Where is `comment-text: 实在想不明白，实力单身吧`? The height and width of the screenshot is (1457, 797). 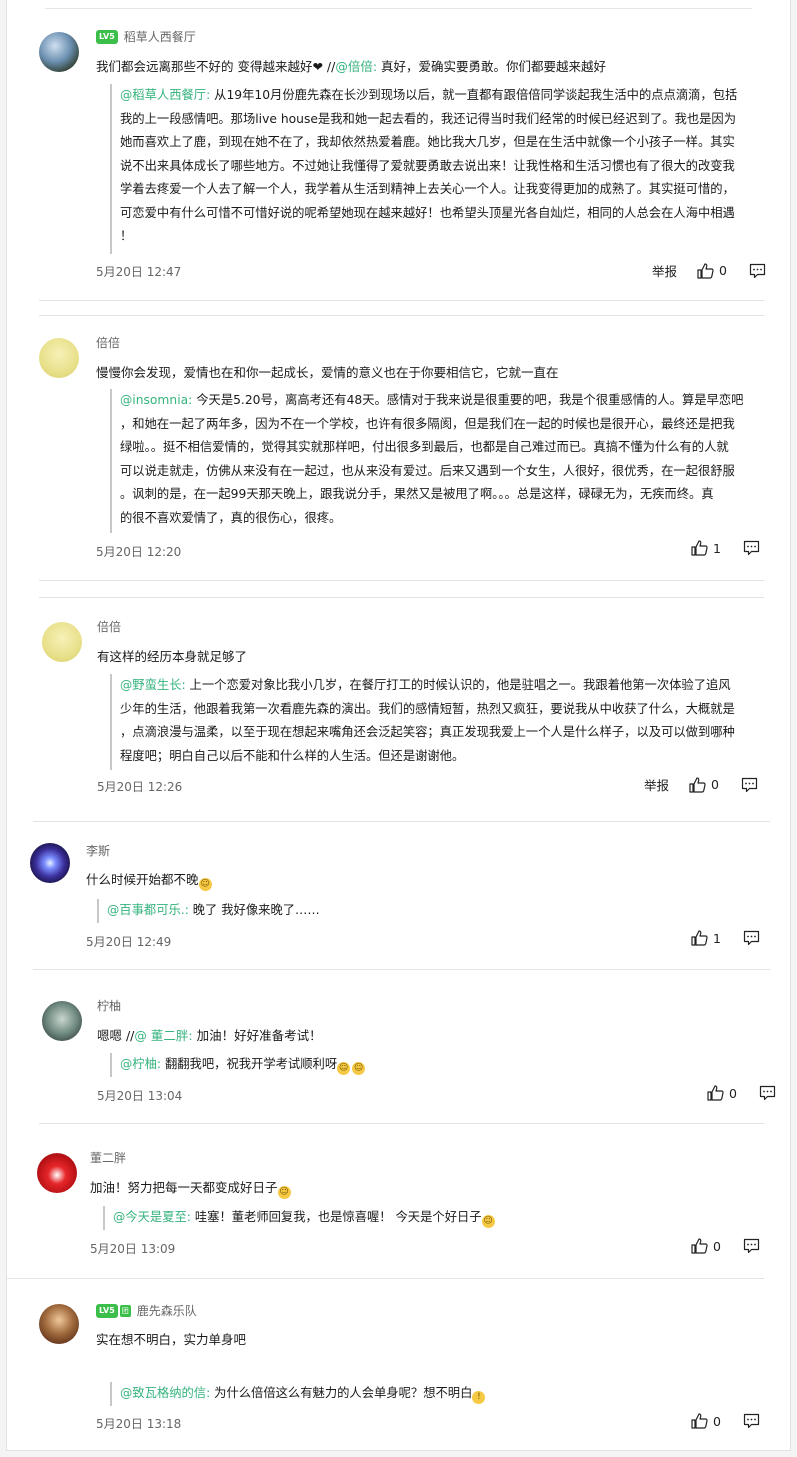 comment-text: 实在想不明白，实力单身吧 is located at coordinates (171, 1339).